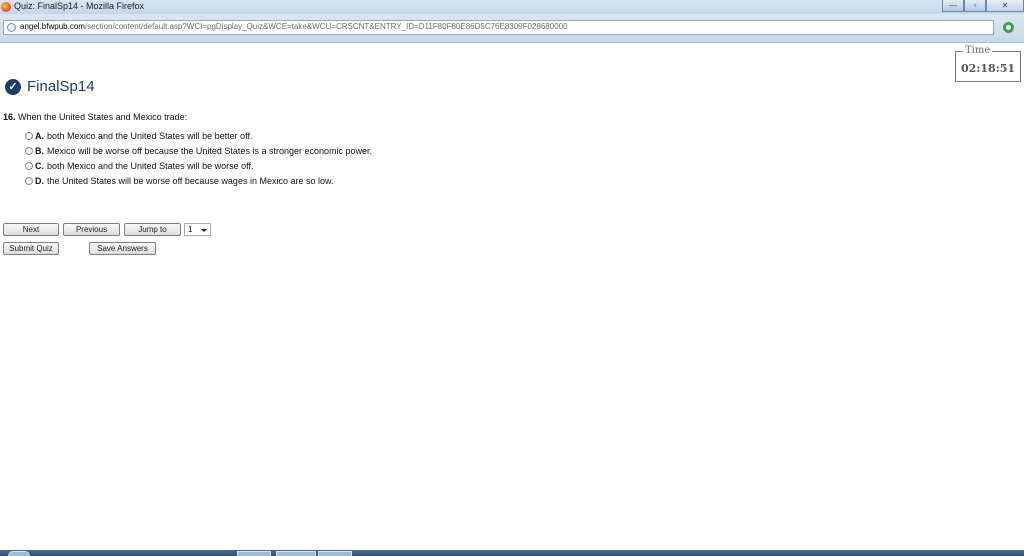 This screenshot has height=556, width=1024. What do you see at coordinates (29, 135) in the screenshot?
I see `radio-button-a` at bounding box center [29, 135].